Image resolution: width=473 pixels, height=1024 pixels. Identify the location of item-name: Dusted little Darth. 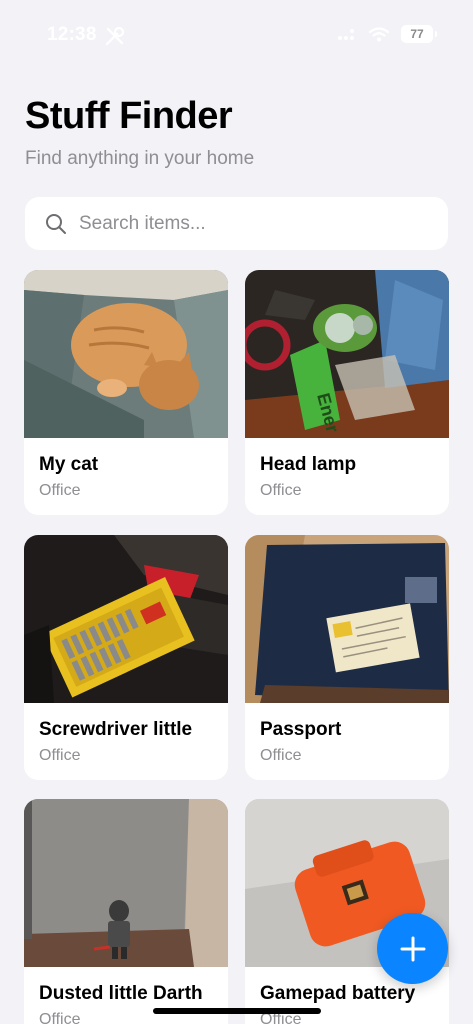
(121, 993).